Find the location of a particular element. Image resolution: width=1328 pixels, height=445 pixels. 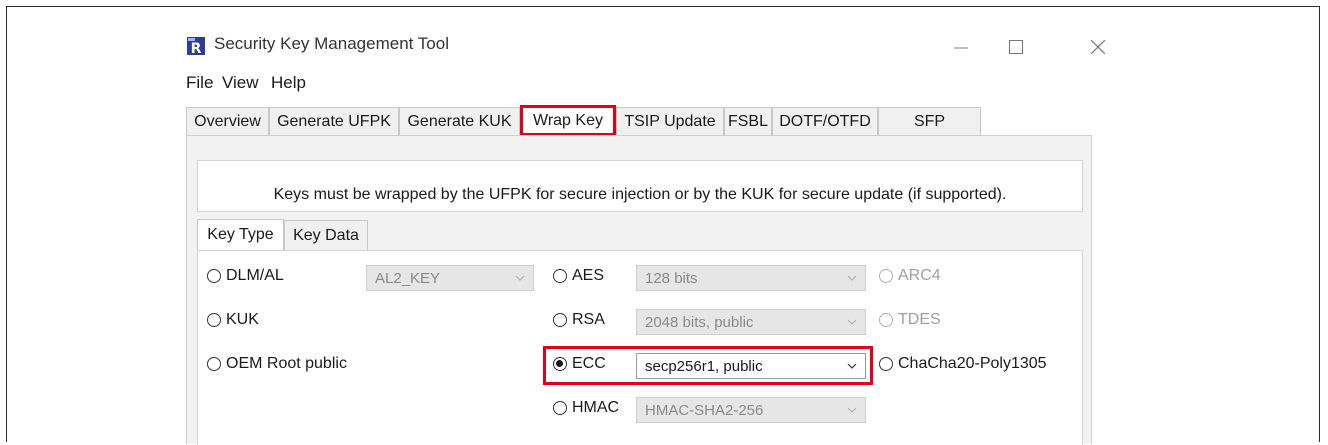

radio-label: OEM Root public is located at coordinates (286, 363).